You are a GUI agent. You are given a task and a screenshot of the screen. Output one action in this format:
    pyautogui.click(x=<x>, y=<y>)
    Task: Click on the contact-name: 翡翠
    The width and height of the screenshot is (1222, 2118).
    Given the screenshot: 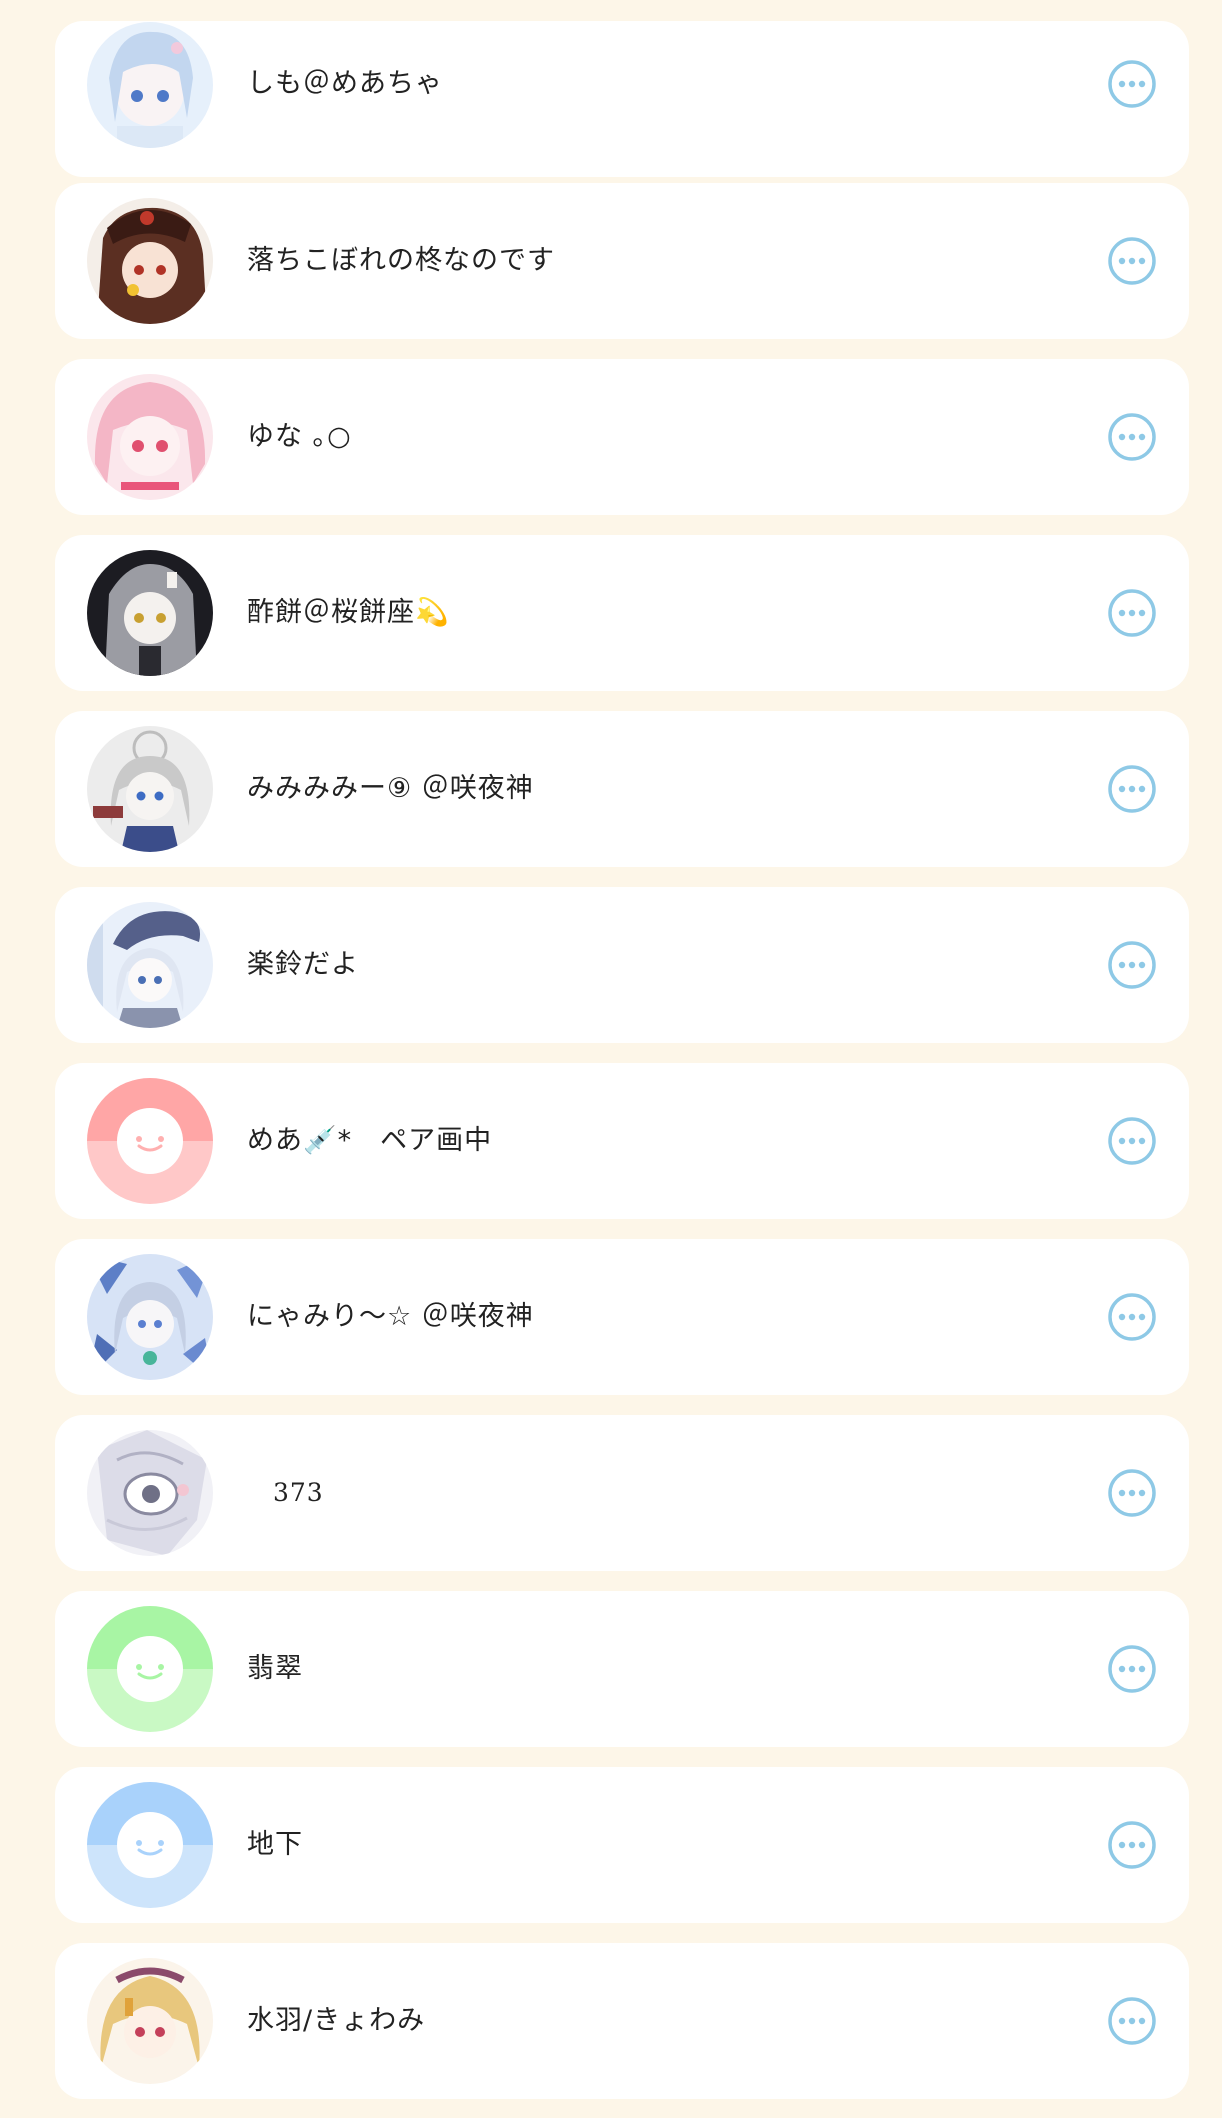 What is the action you would take?
    pyautogui.click(x=275, y=1668)
    